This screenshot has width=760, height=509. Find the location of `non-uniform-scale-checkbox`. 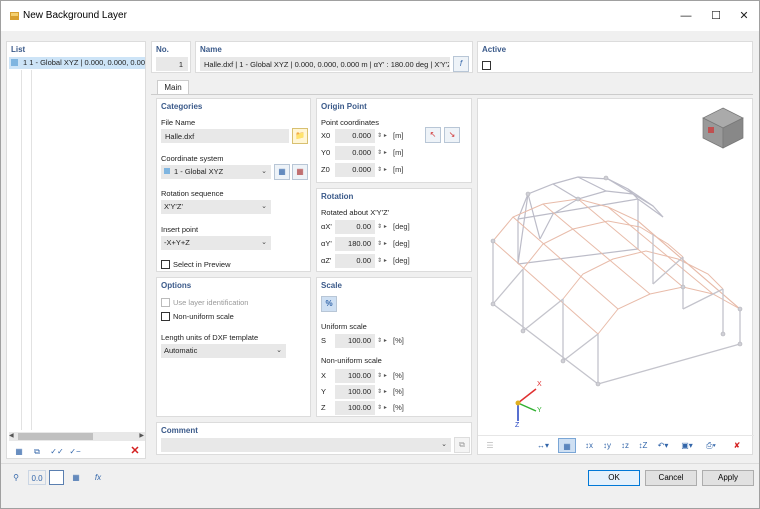

non-uniform-scale-checkbox is located at coordinates (165, 316).